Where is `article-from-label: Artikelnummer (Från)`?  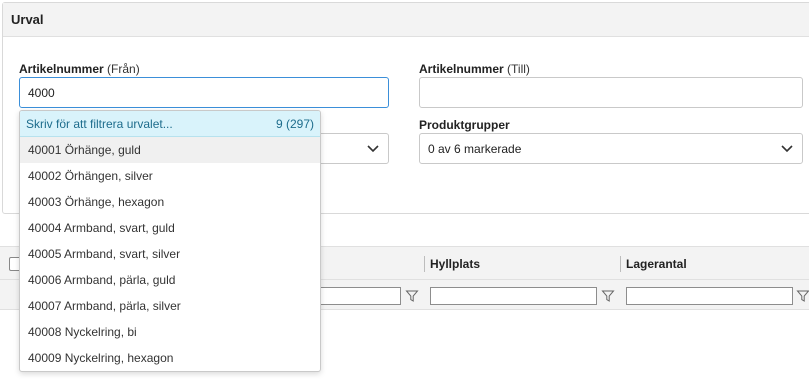
article-from-label: Artikelnummer (Från) is located at coordinates (79, 69).